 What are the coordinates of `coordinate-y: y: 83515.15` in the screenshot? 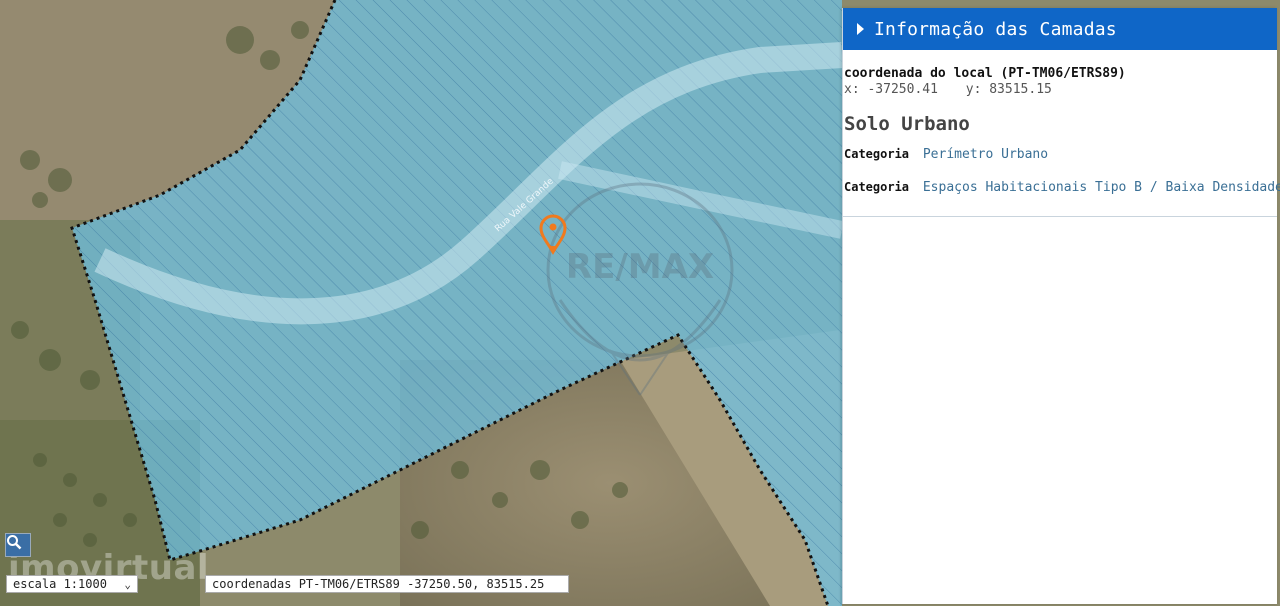 It's located at (1008, 89).